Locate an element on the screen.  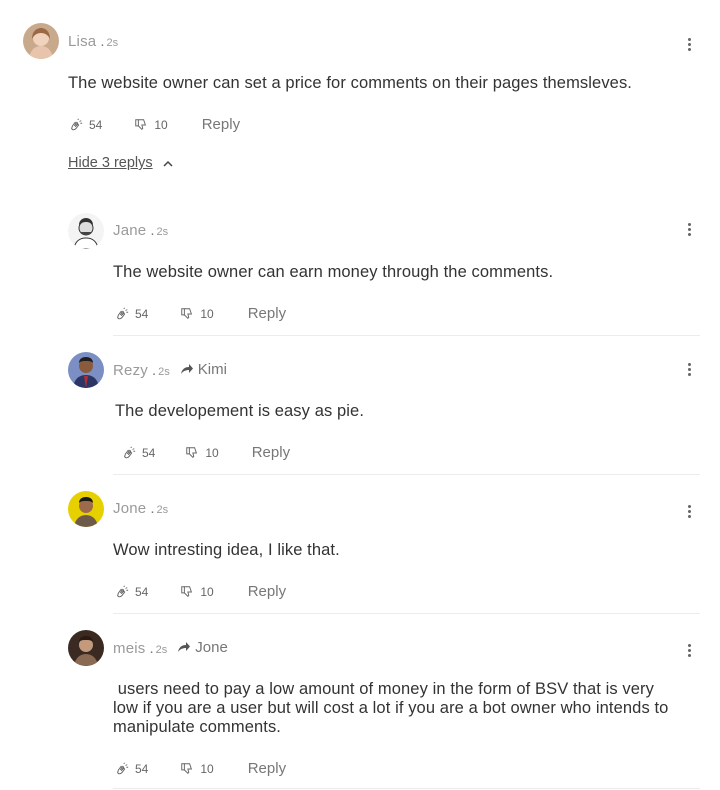
author-name: Lisa is located at coordinates (82, 41).